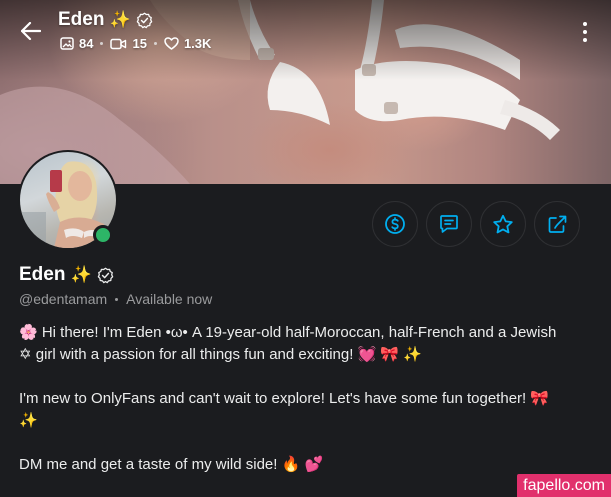 This screenshot has width=611, height=497. I want to click on photos-count: 84, so click(86, 43).